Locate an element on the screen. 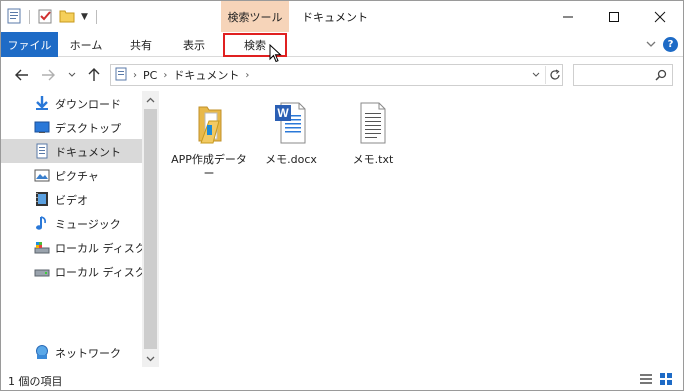 This screenshot has height=391, width=684. file-label: メモ.txt is located at coordinates (373, 159).